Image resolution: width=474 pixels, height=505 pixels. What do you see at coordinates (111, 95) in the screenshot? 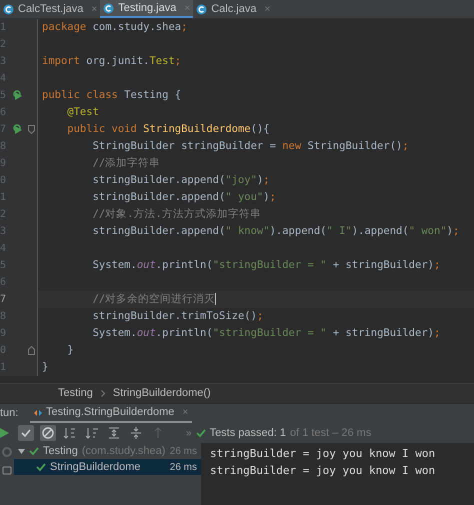
I see `code-line: public class Testing {` at bounding box center [111, 95].